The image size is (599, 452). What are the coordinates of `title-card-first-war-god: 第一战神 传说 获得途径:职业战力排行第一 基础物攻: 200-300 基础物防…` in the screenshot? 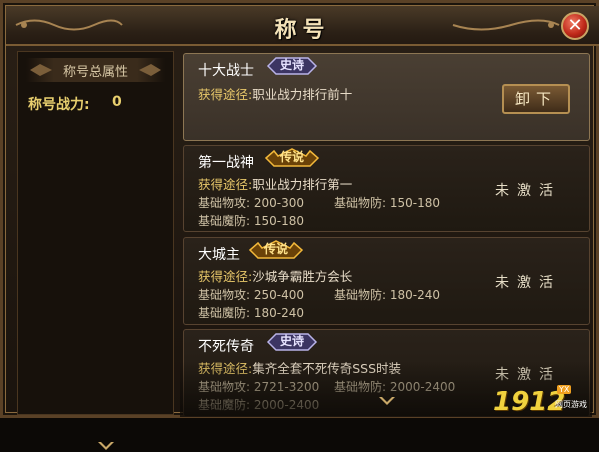 It's located at (386, 188).